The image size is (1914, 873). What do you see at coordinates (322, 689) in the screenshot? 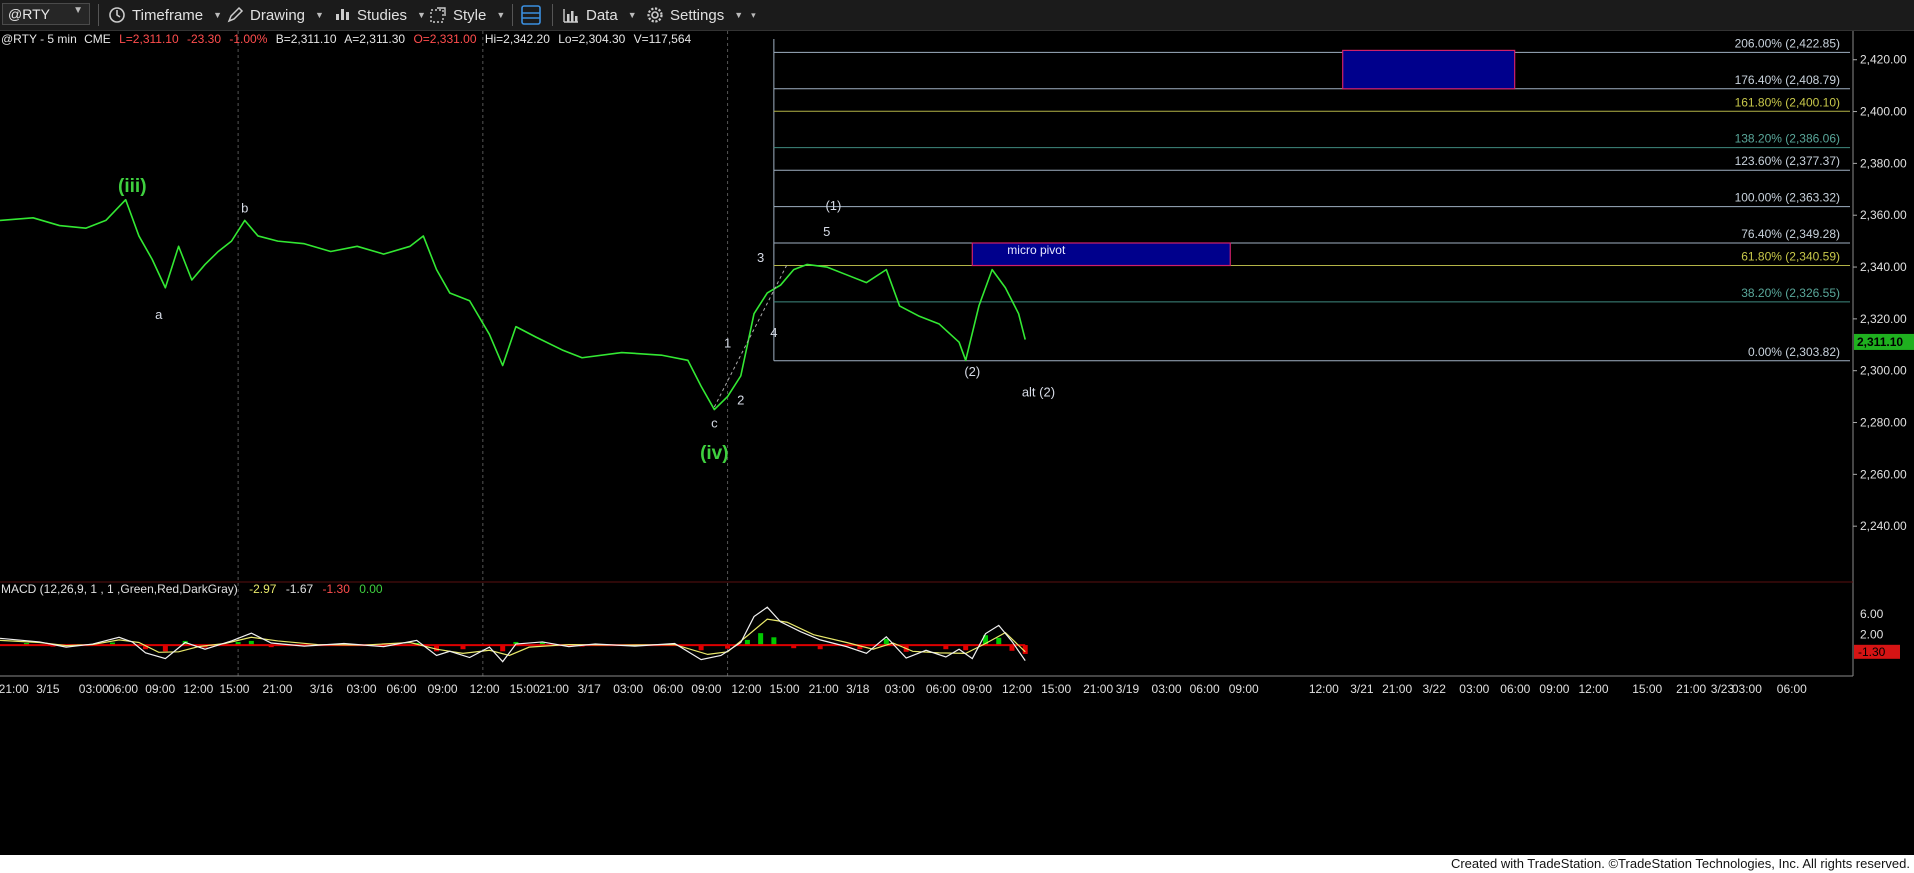
I see `x-tick-label: 3/16` at bounding box center [322, 689].